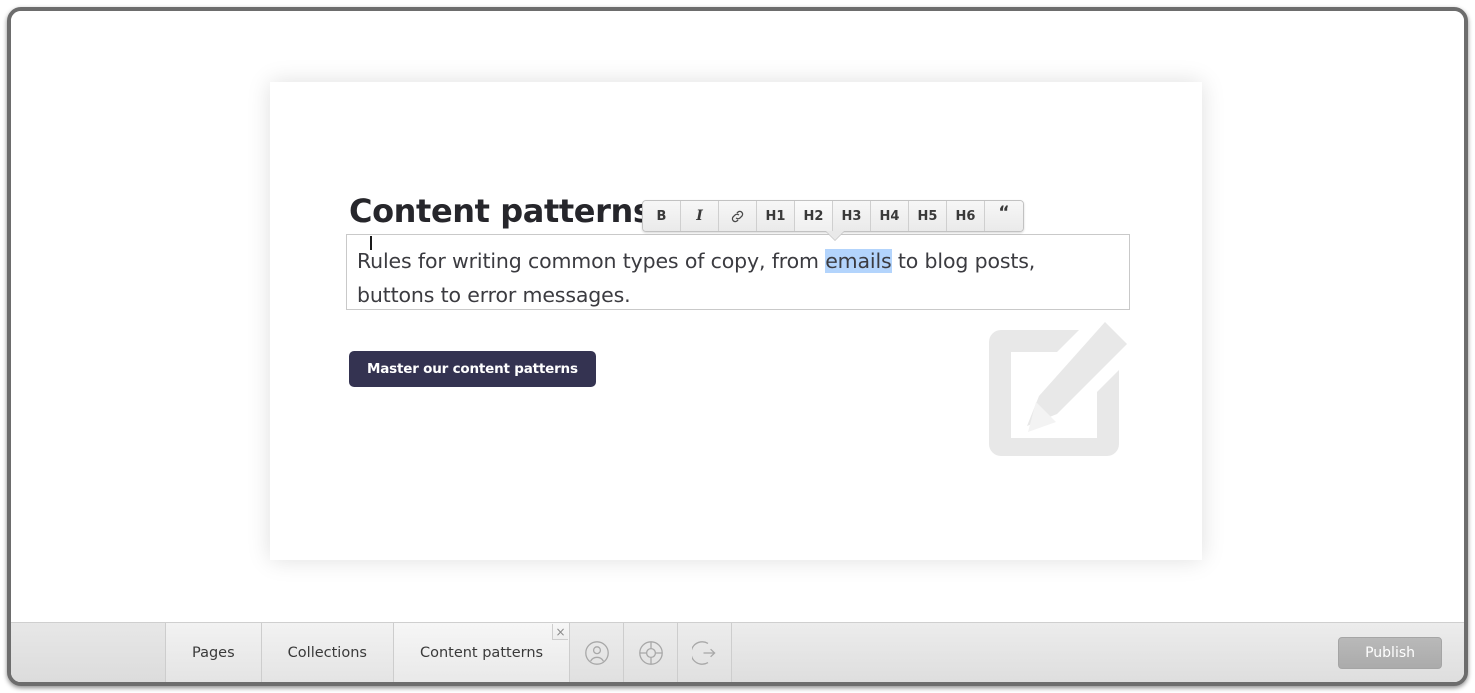 The image size is (1475, 693). Describe the element at coordinates (1054, 394) in the screenshot. I see `edit-pencil-square-icon` at that location.